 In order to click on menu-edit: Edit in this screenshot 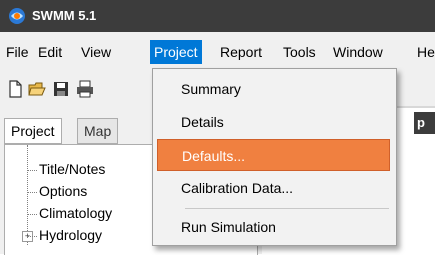, I will do `click(50, 52)`.